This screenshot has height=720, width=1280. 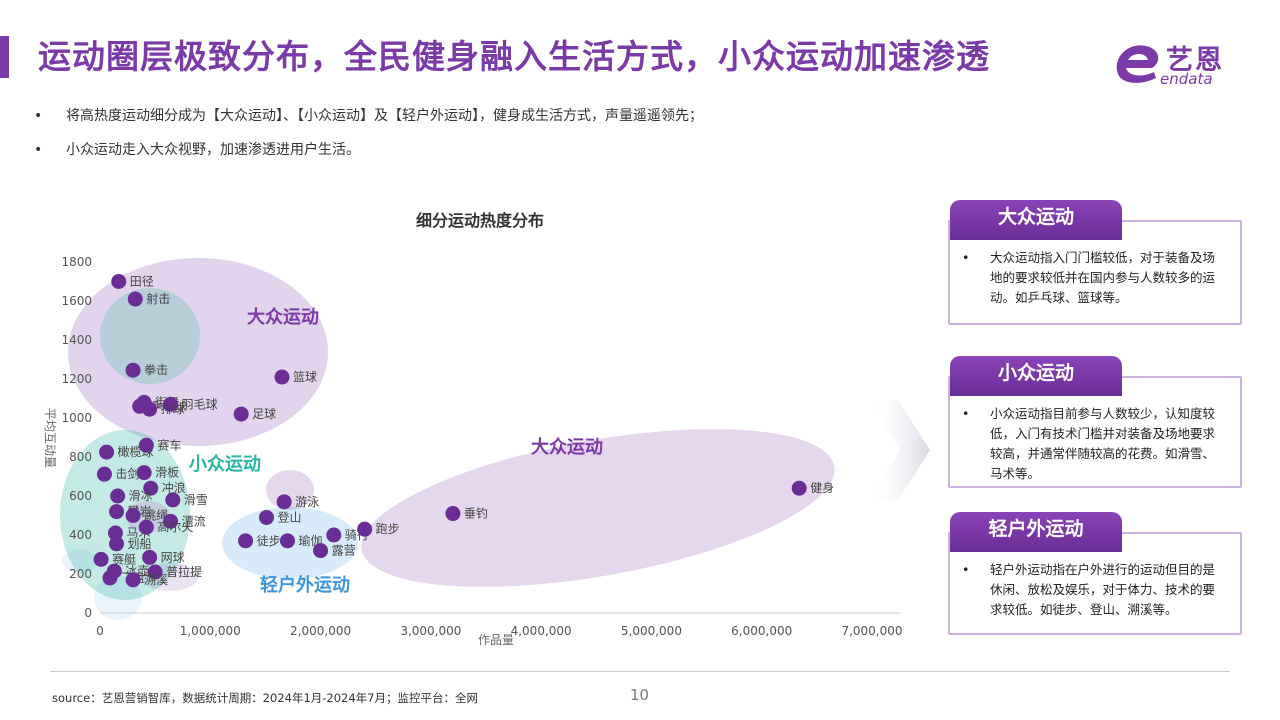 What do you see at coordinates (1015, 473) in the screenshot?
I see `card-text: 马术等。` at bounding box center [1015, 473].